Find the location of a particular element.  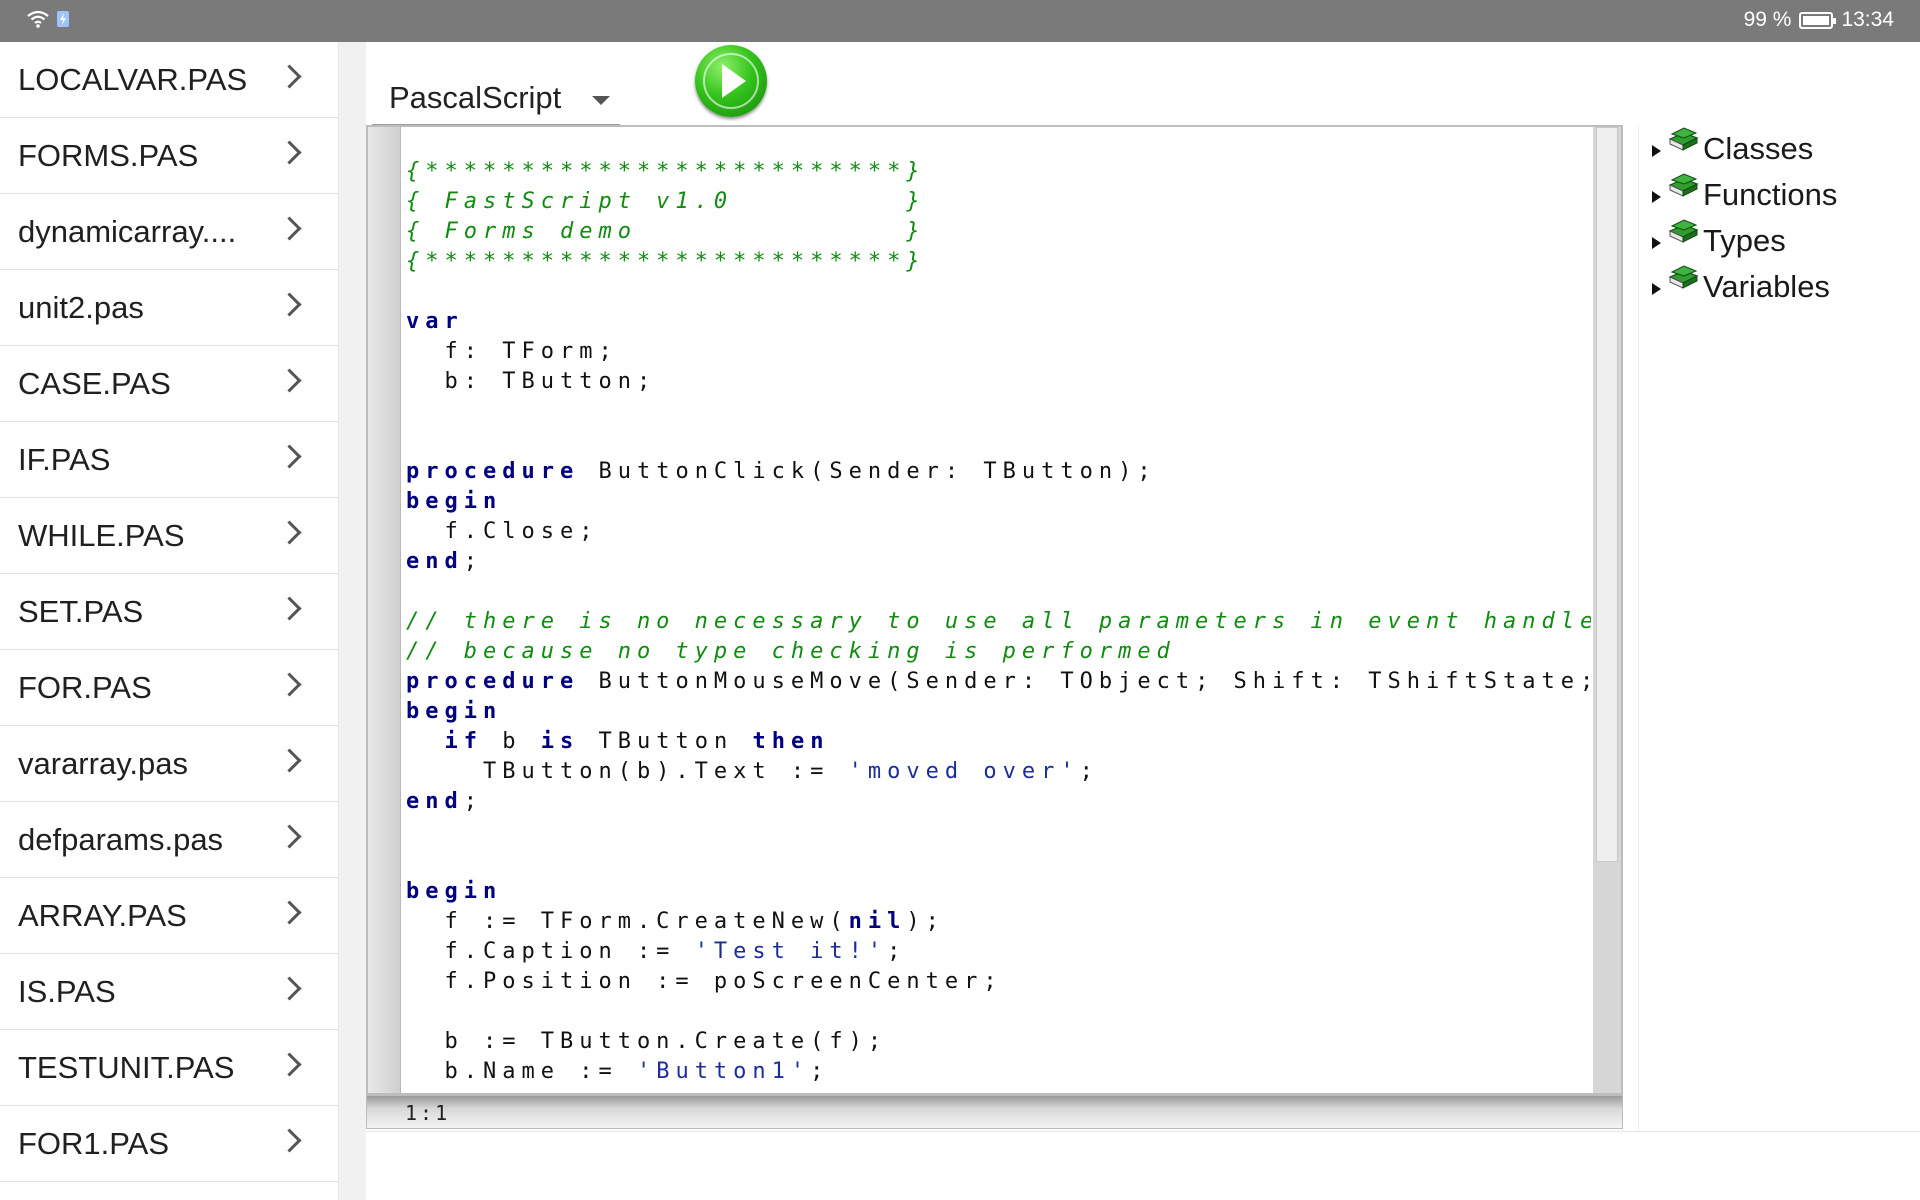

file-item: ARRAY.PAS is located at coordinates (169, 916).